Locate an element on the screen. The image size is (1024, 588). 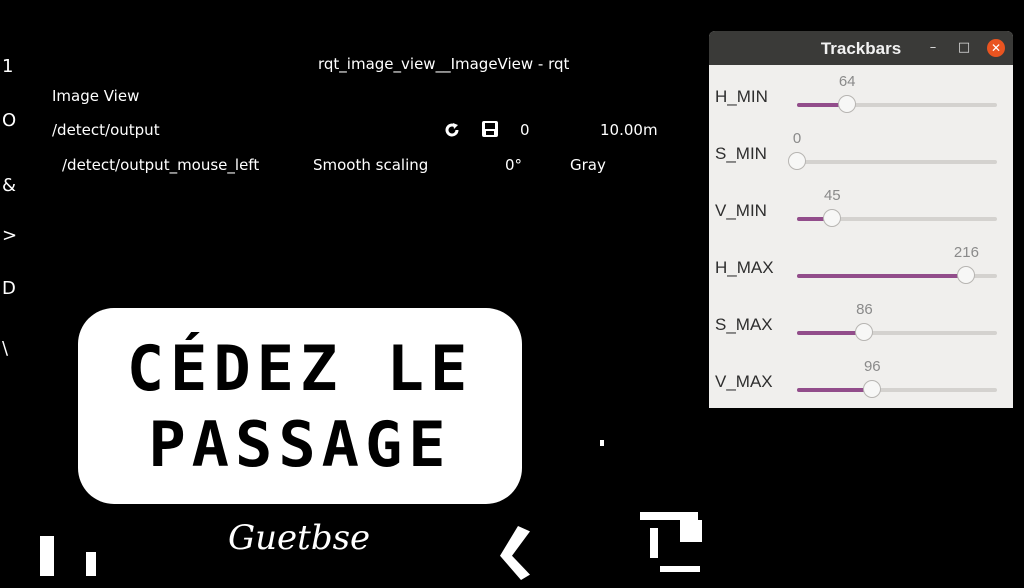
trackbar-label: S_MIN is located at coordinates (741, 153).